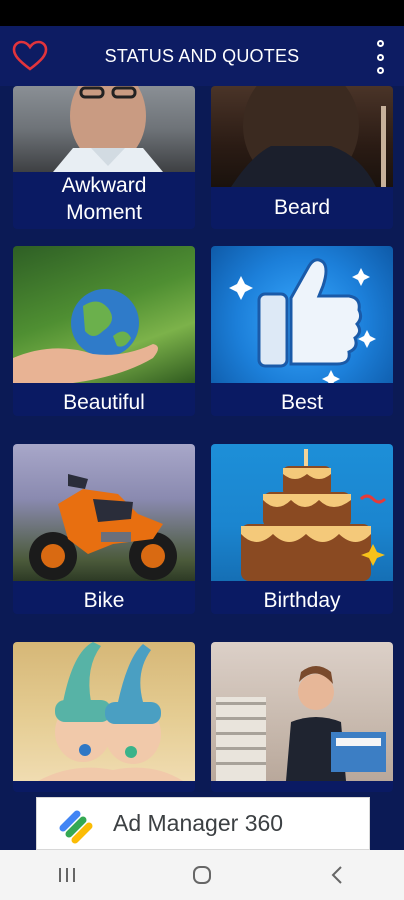 This screenshot has width=404, height=900. Describe the element at coordinates (202, 13) in the screenshot. I see `status-bar` at that location.